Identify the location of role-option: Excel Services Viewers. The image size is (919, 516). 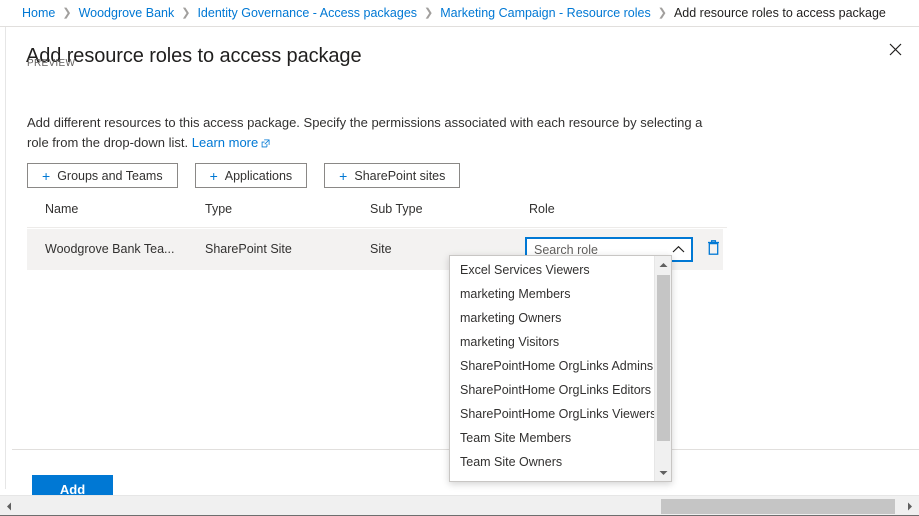
(552, 270).